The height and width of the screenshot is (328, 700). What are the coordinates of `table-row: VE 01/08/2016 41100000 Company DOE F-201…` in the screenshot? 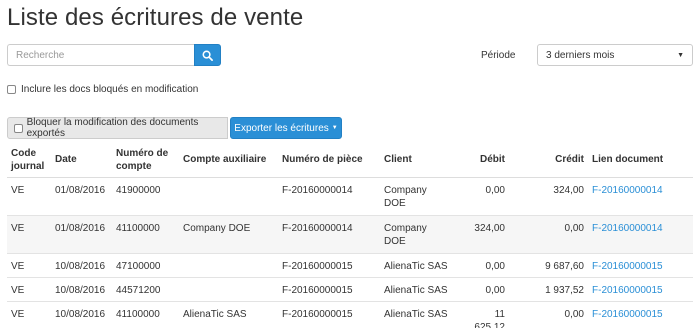 It's located at (350, 233).